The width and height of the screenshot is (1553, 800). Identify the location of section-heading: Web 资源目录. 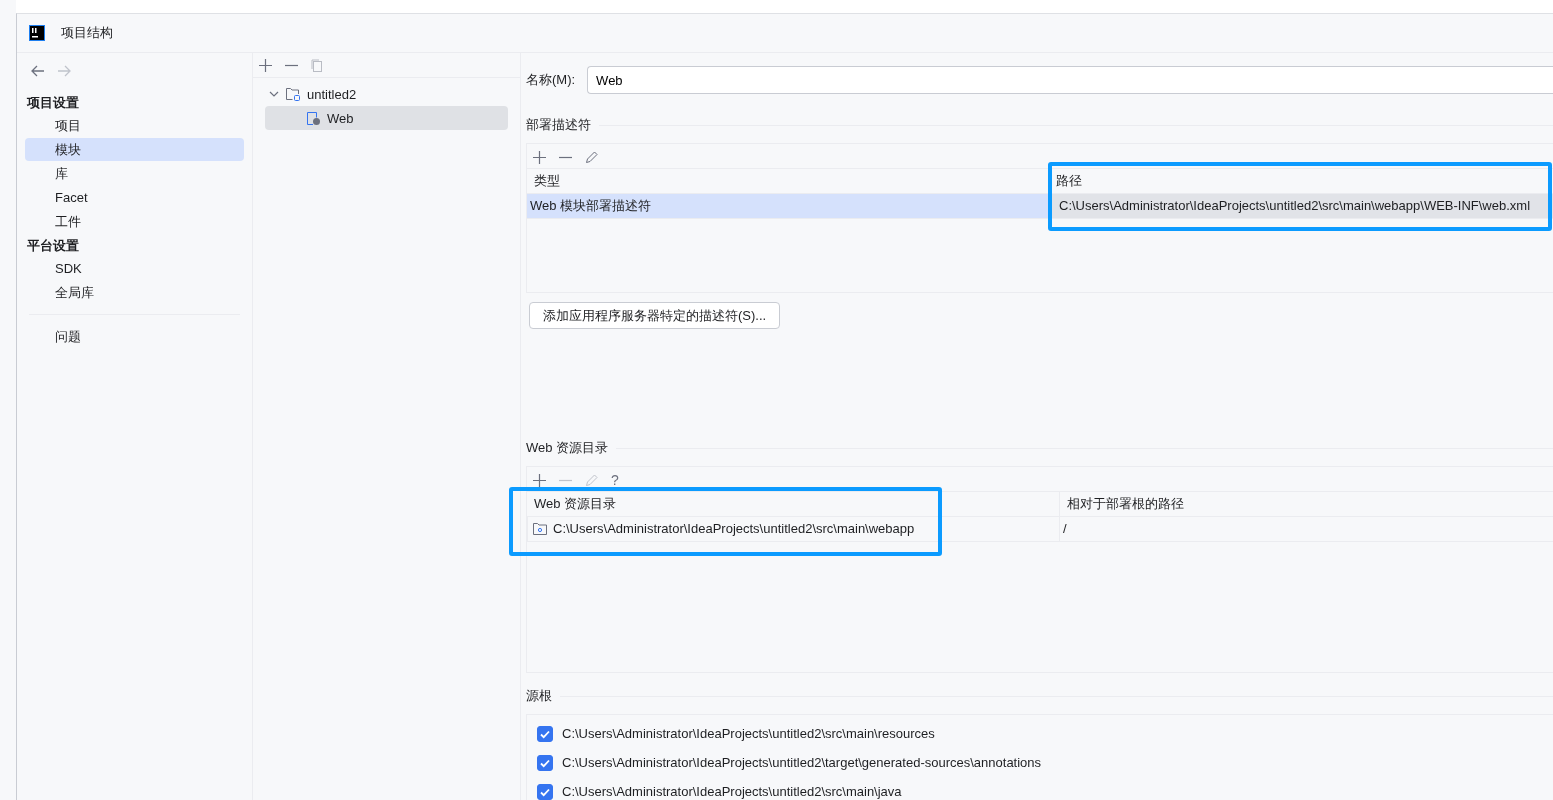
(567, 448).